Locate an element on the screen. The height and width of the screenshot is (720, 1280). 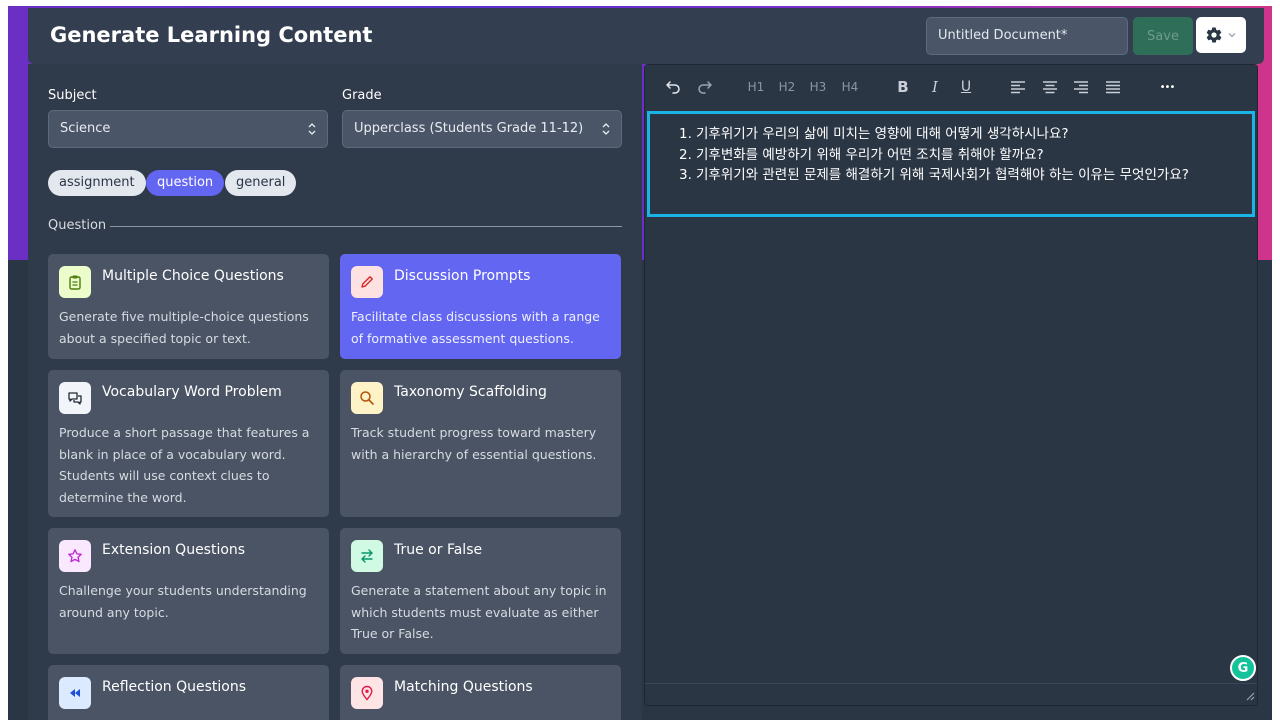
location-pin-icon is located at coordinates (367, 693).